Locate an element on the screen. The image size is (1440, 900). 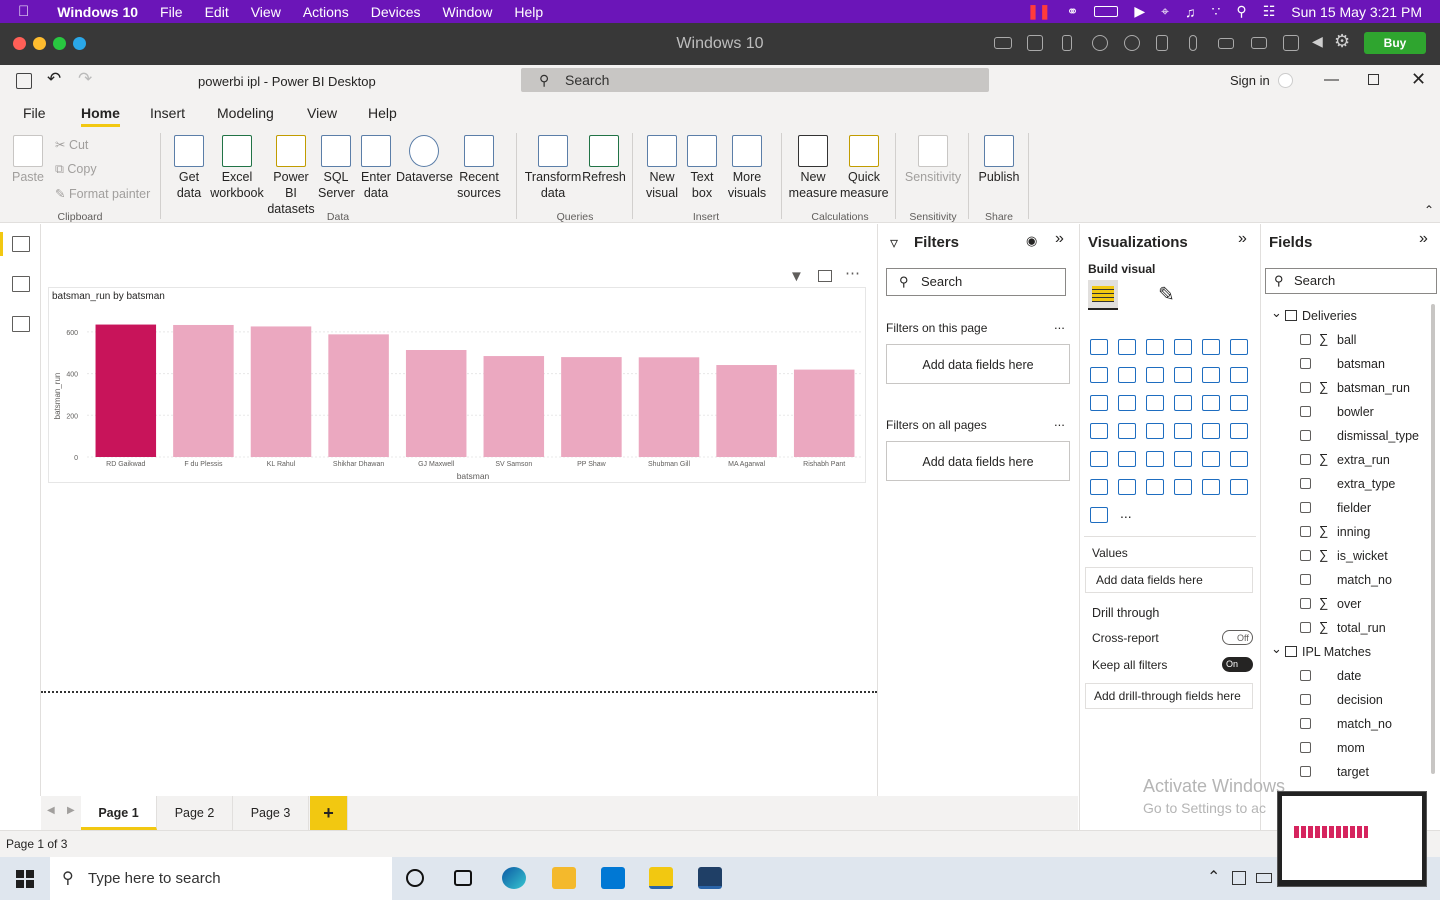
cpu-icon is located at coordinates (1035, 43).